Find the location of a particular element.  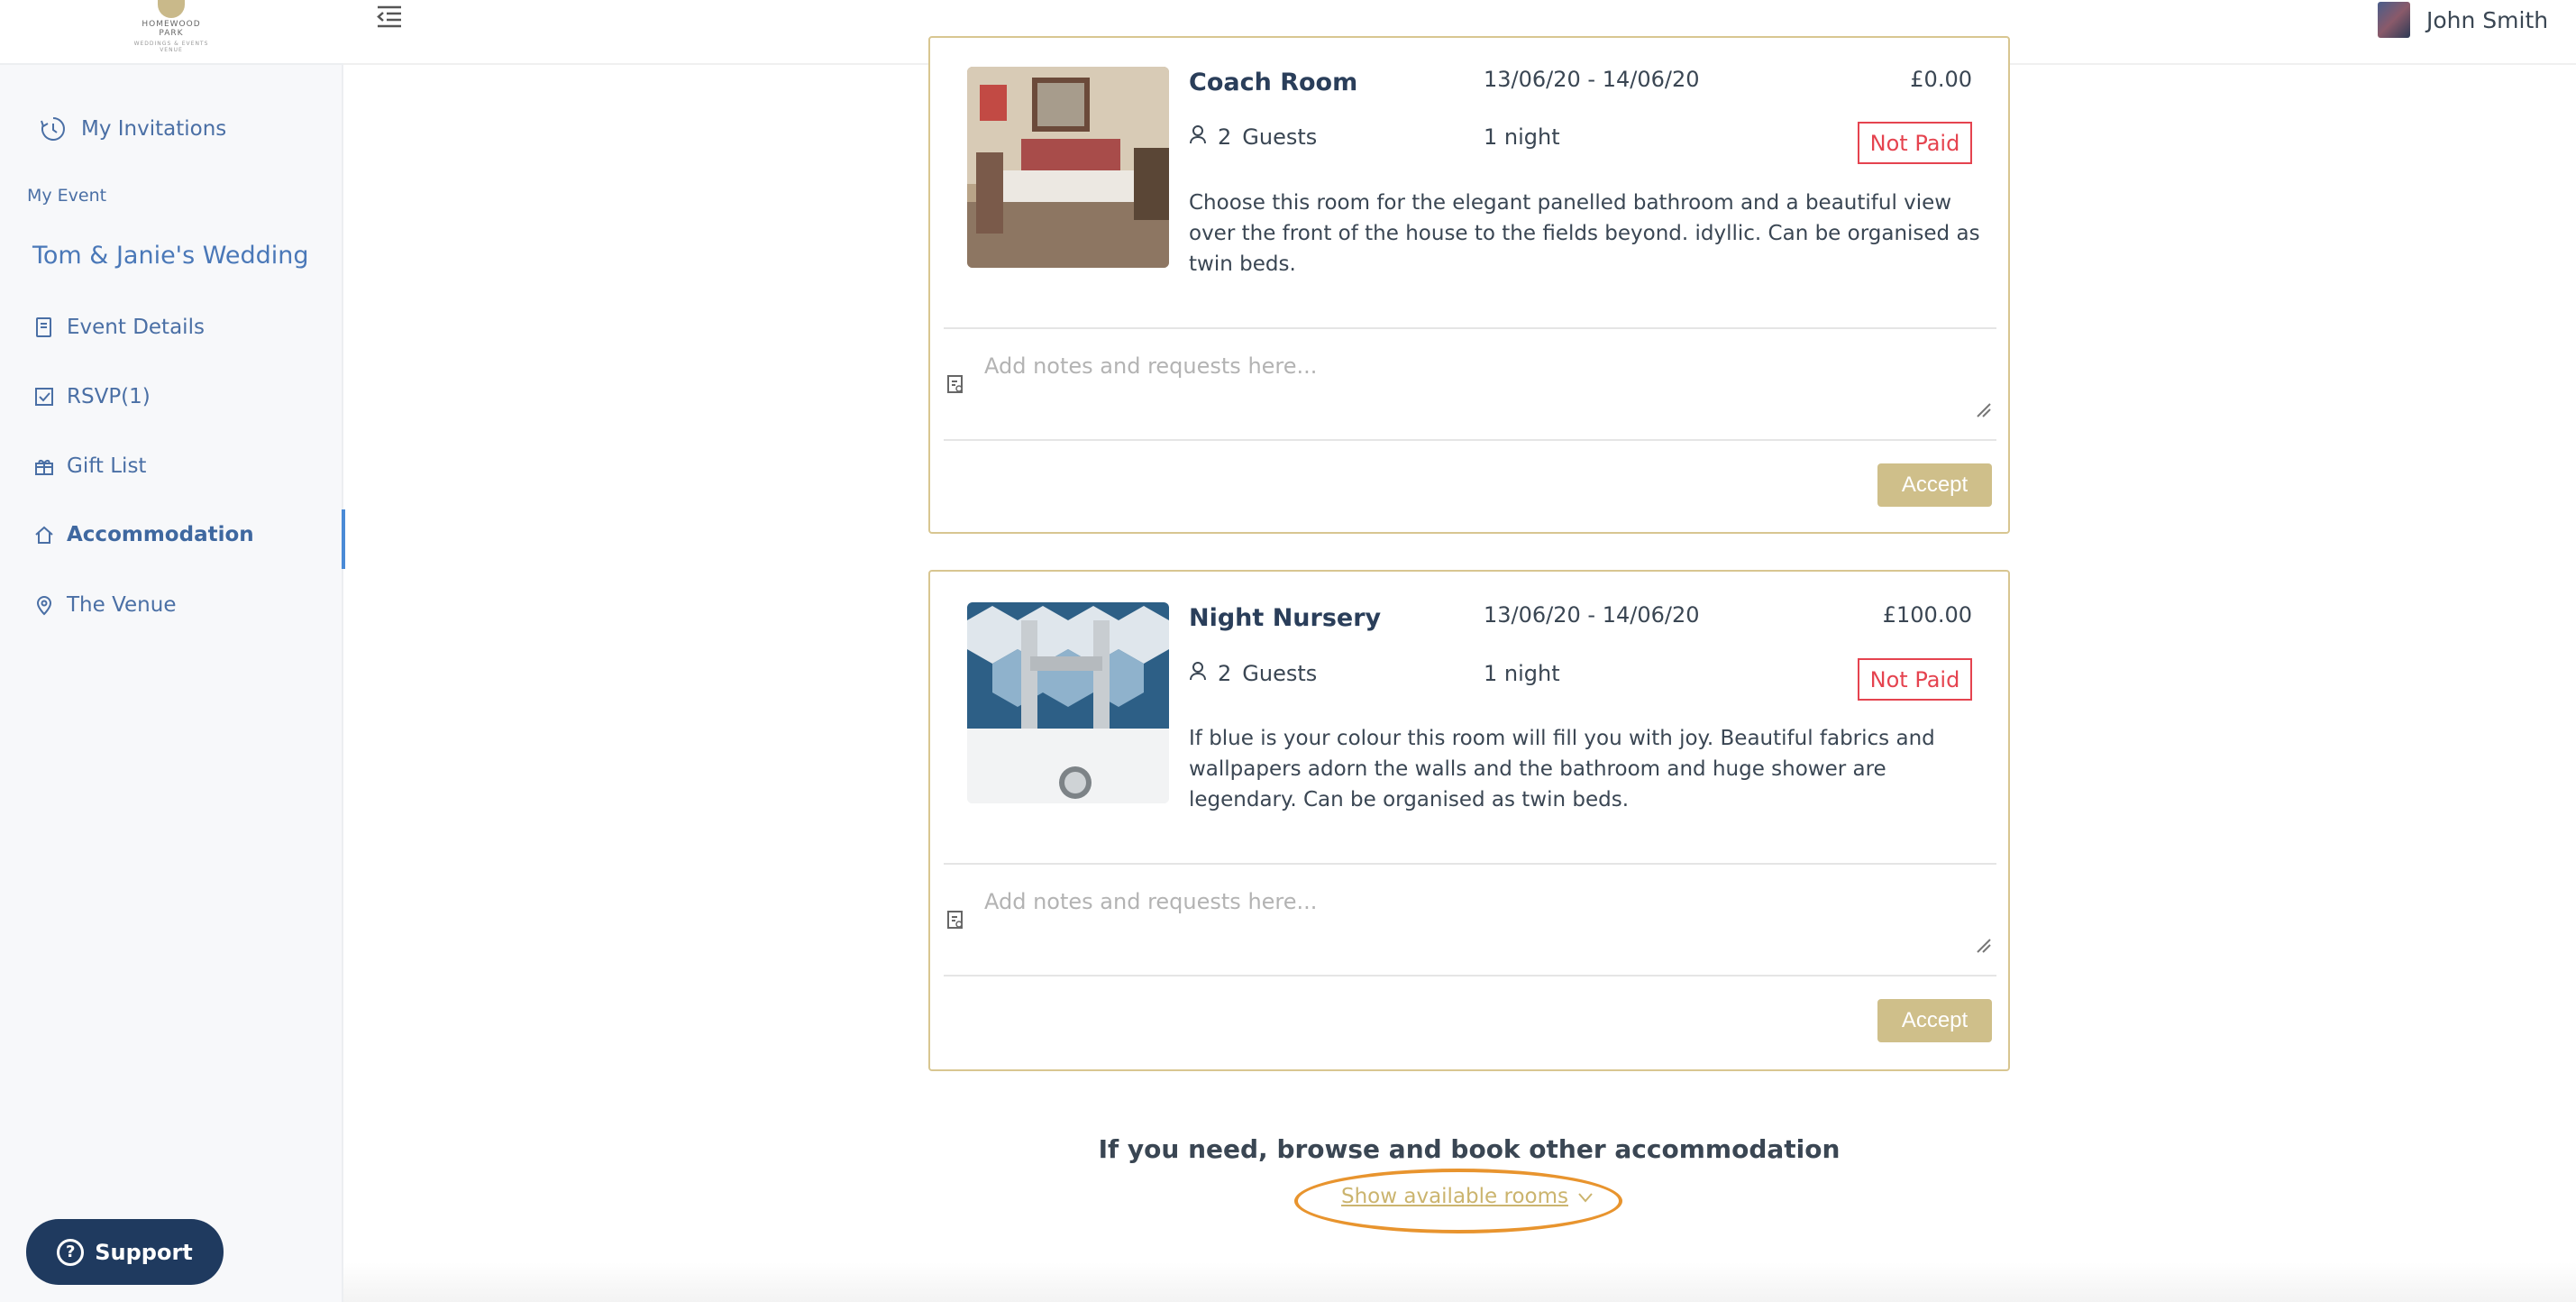

help-circle-icon: ? is located at coordinates (71, 1252).